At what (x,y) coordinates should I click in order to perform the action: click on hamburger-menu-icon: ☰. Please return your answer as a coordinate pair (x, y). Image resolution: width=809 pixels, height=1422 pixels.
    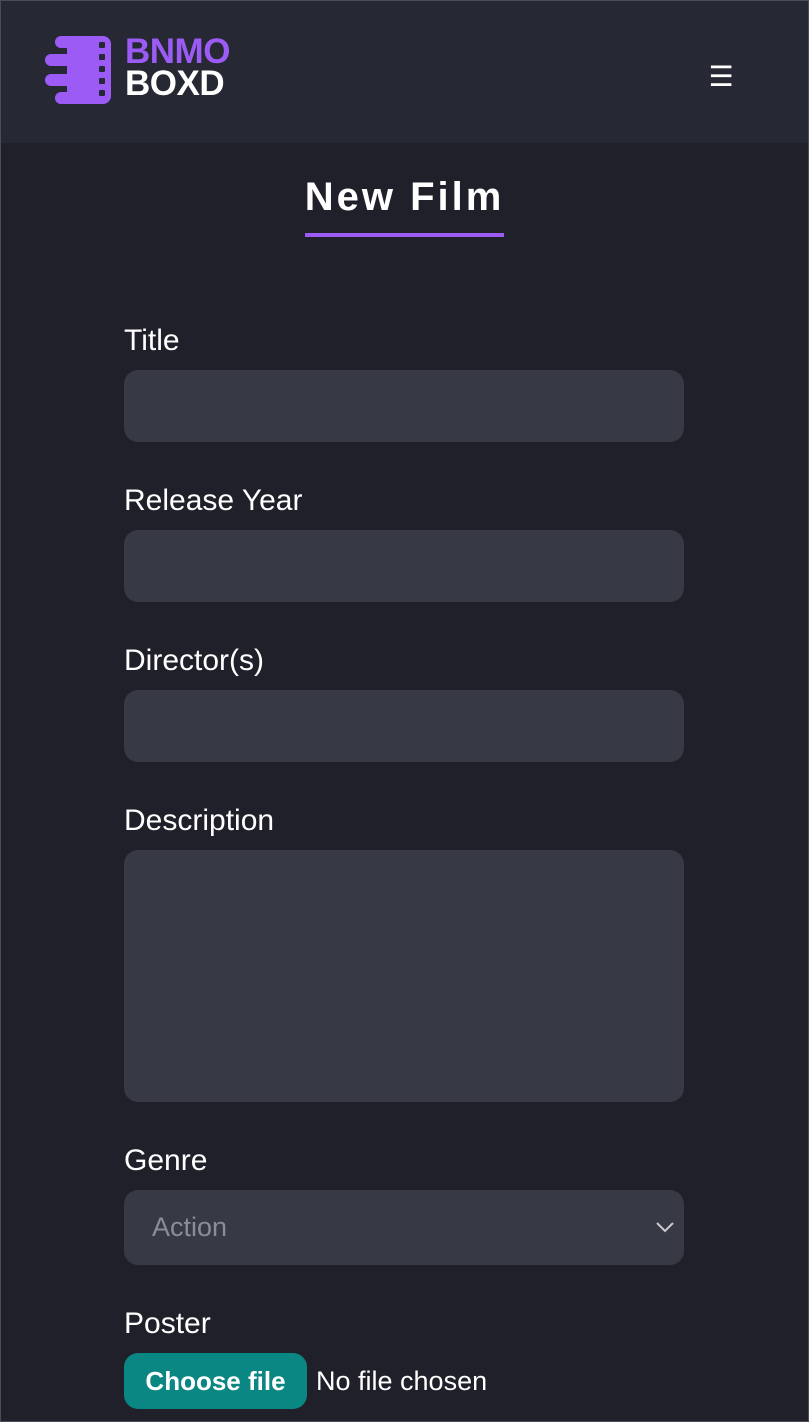
    Looking at the image, I should click on (721, 77).